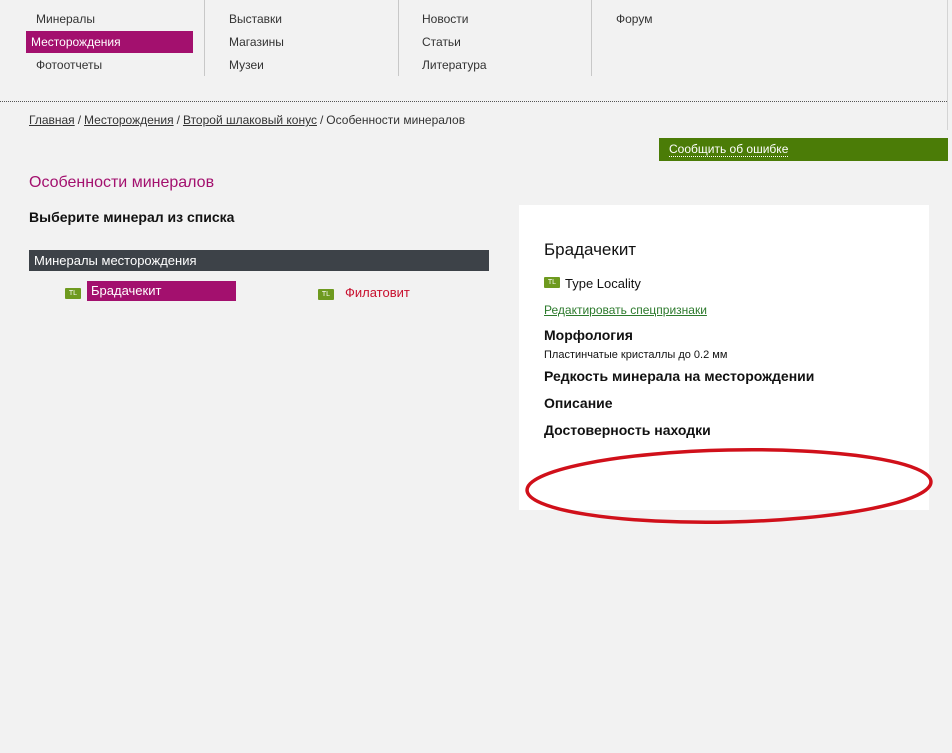 The height and width of the screenshot is (753, 952). What do you see at coordinates (590, 249) in the screenshot?
I see `mineral-detail-title: Брадачекит` at bounding box center [590, 249].